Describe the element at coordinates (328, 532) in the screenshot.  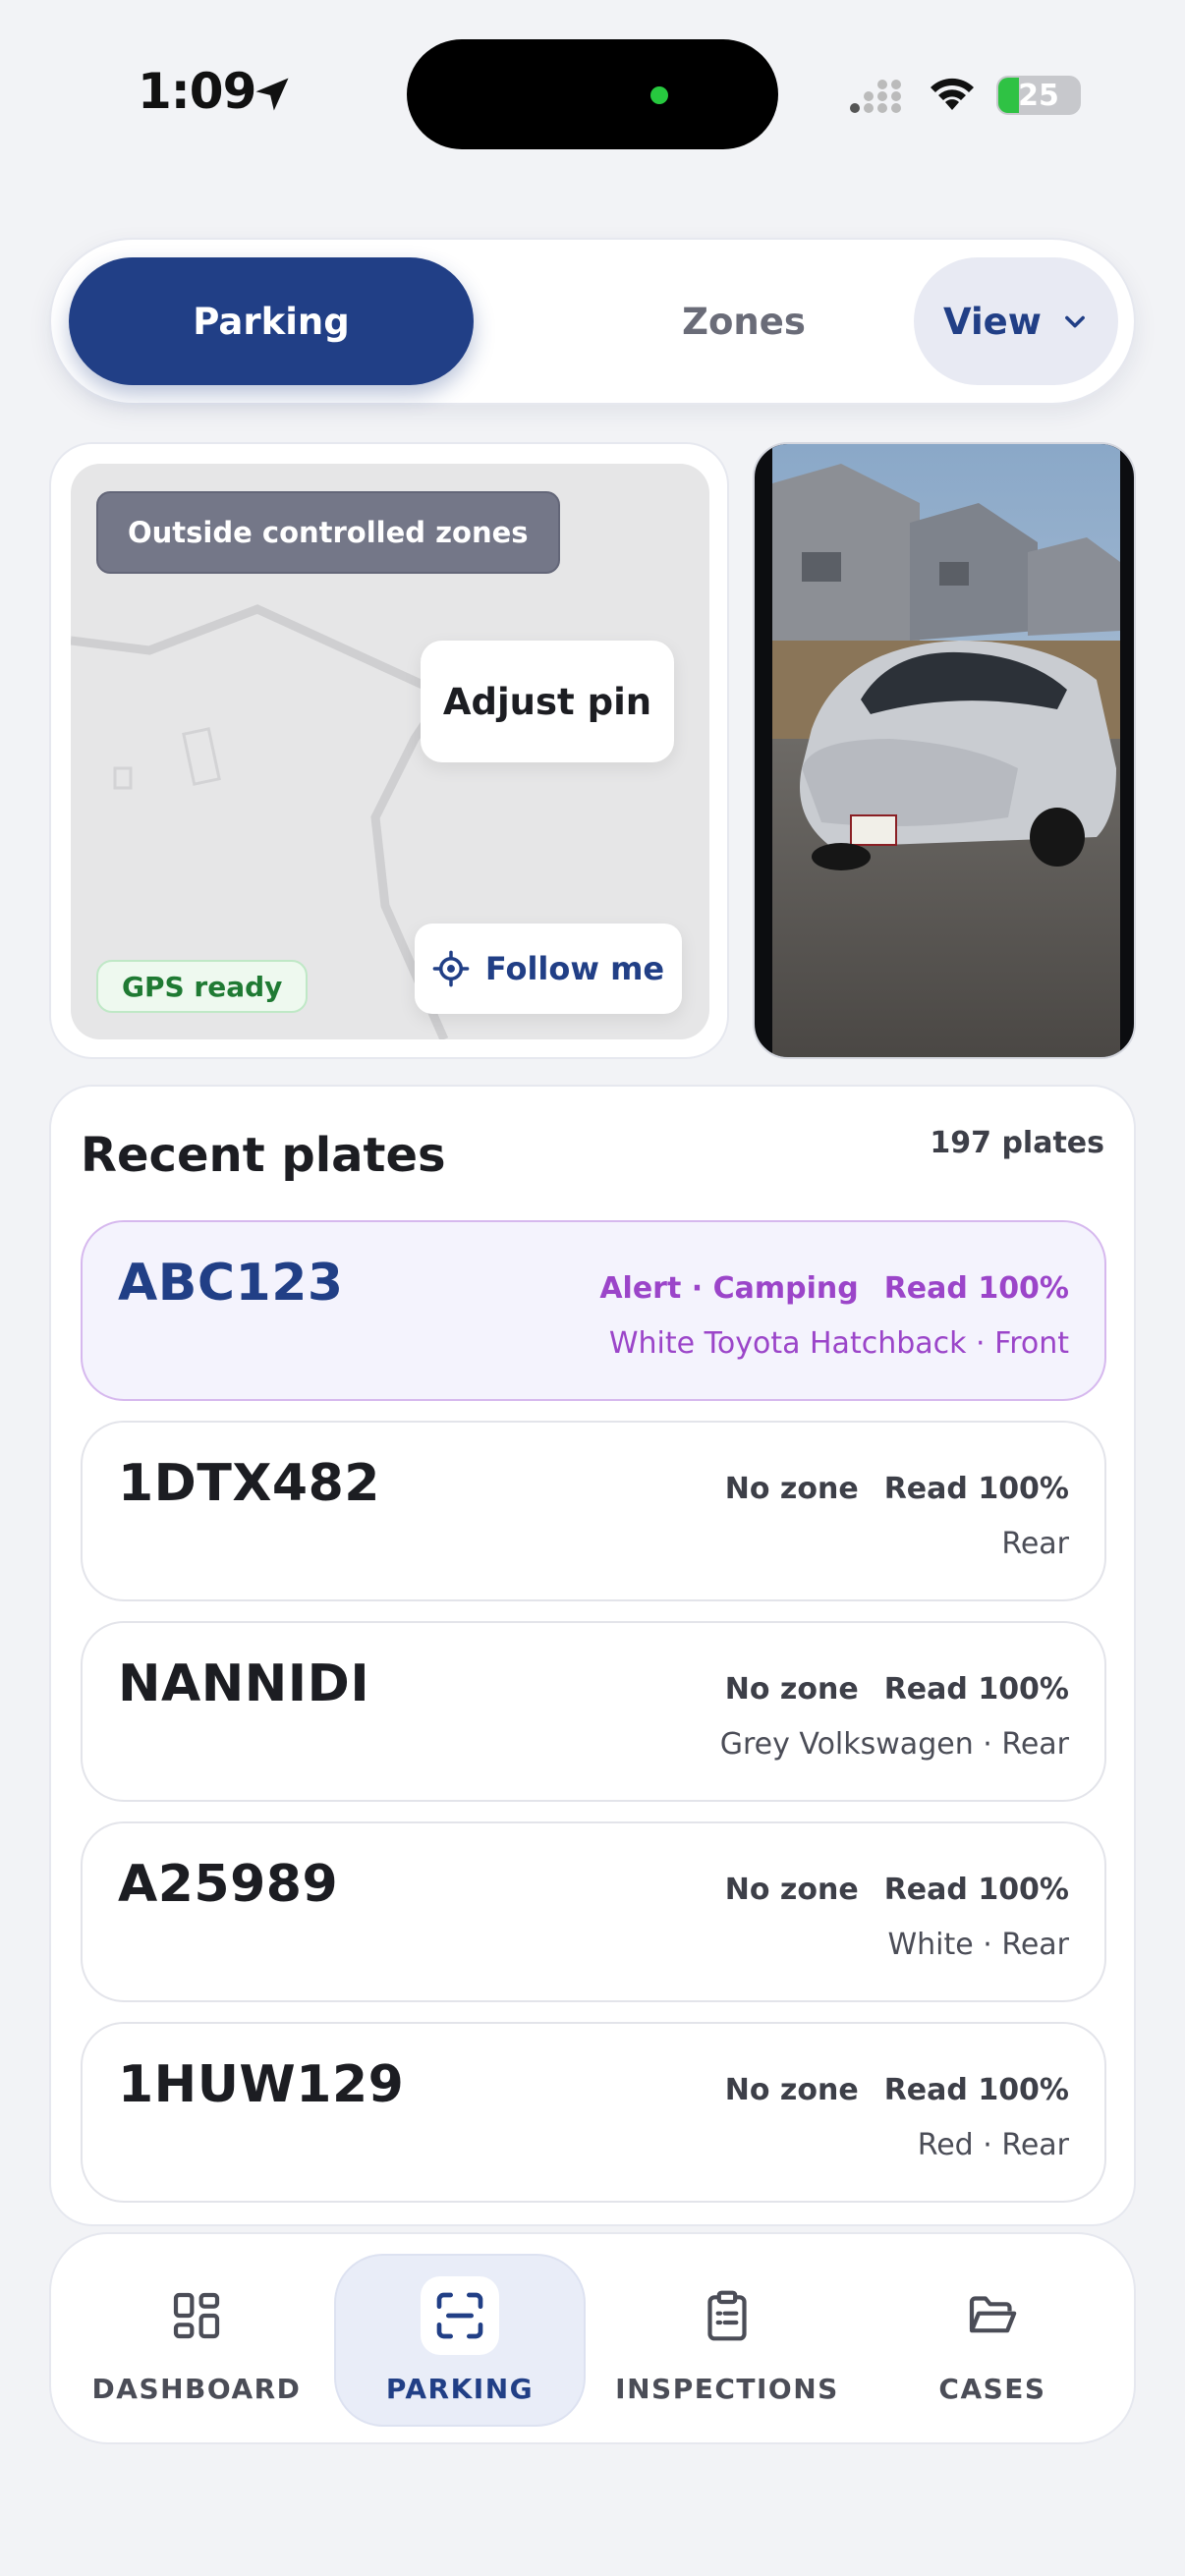
I see `zone-status-badge: Outside controlled zones` at that location.